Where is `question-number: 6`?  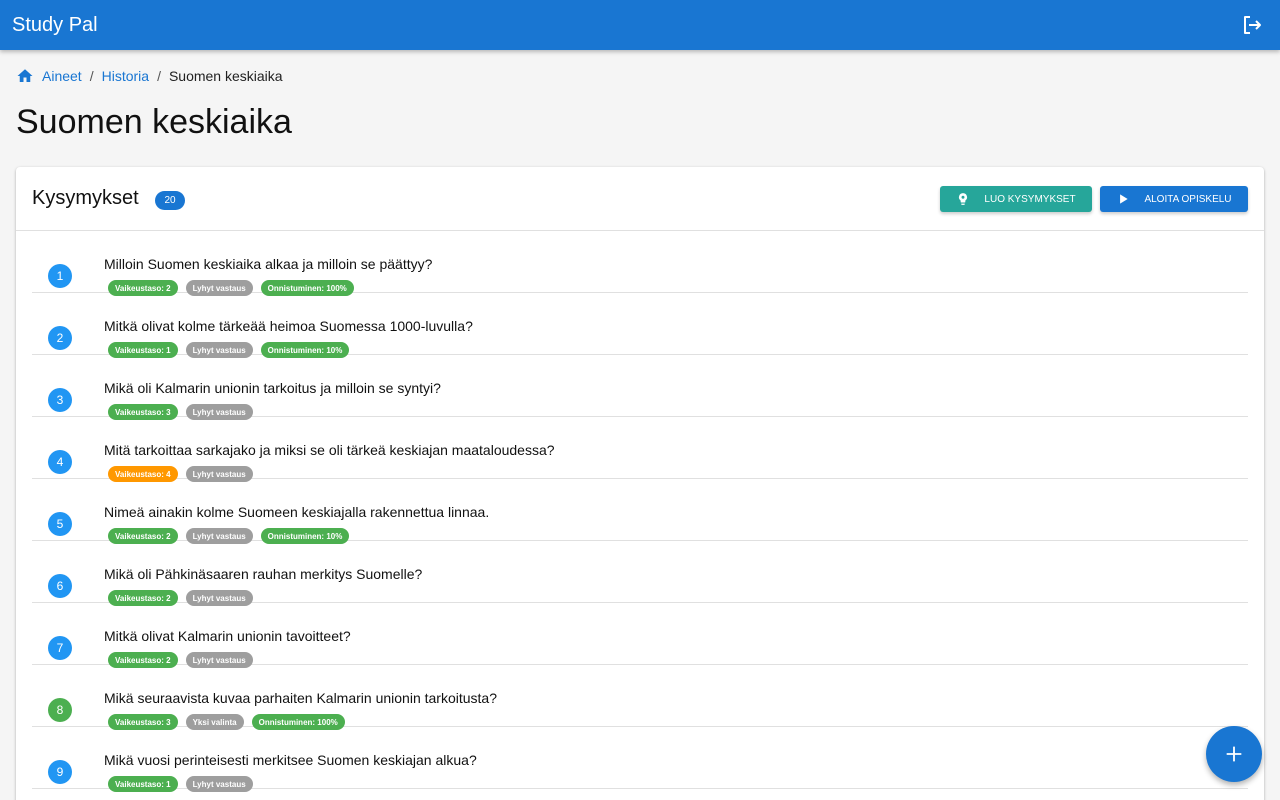
question-number: 6 is located at coordinates (60, 586).